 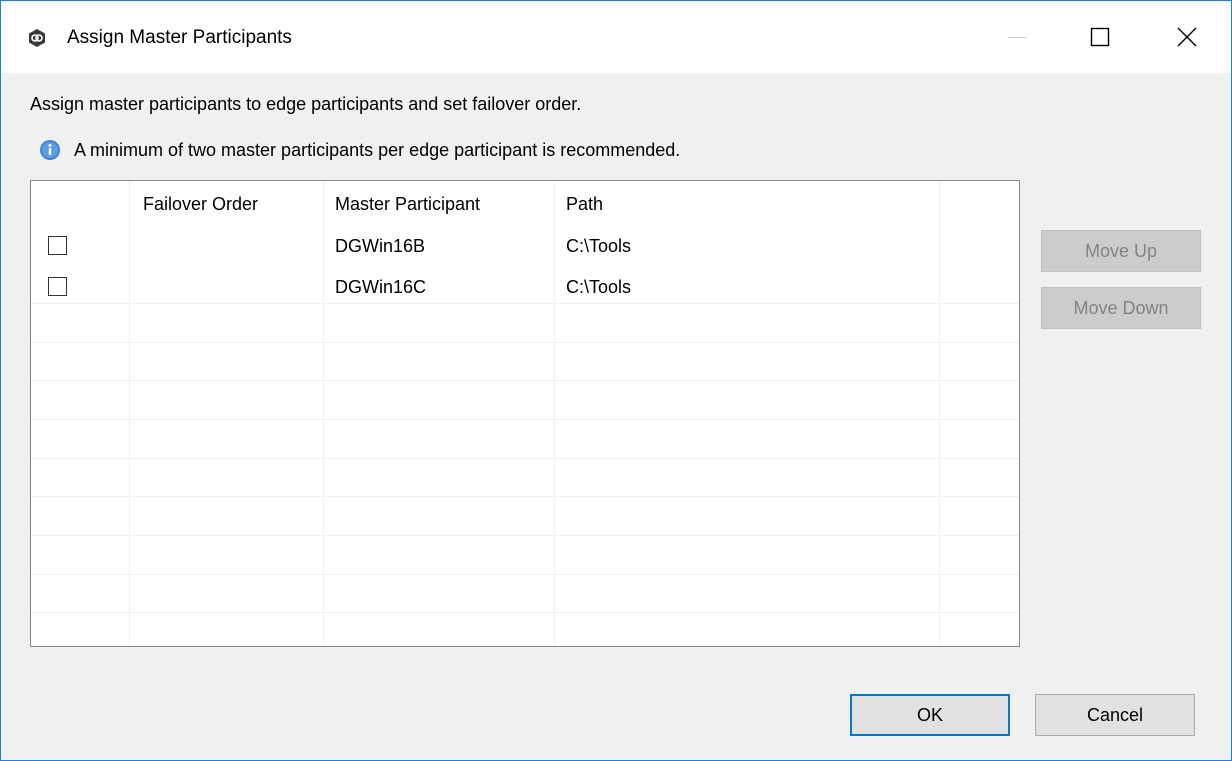 I want to click on cancel-button: Cancel, so click(x=1115, y=715).